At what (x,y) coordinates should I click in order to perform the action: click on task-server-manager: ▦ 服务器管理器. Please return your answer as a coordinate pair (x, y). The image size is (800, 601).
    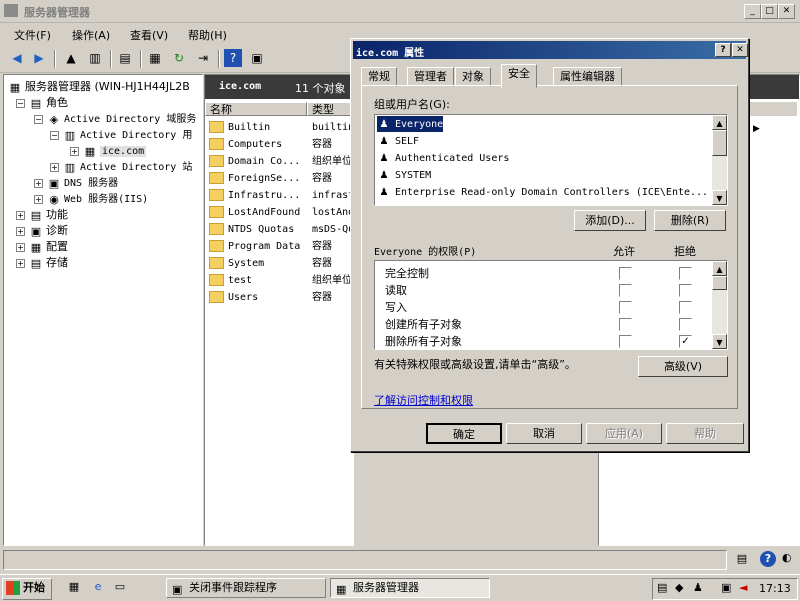
    Looking at the image, I should click on (410, 588).